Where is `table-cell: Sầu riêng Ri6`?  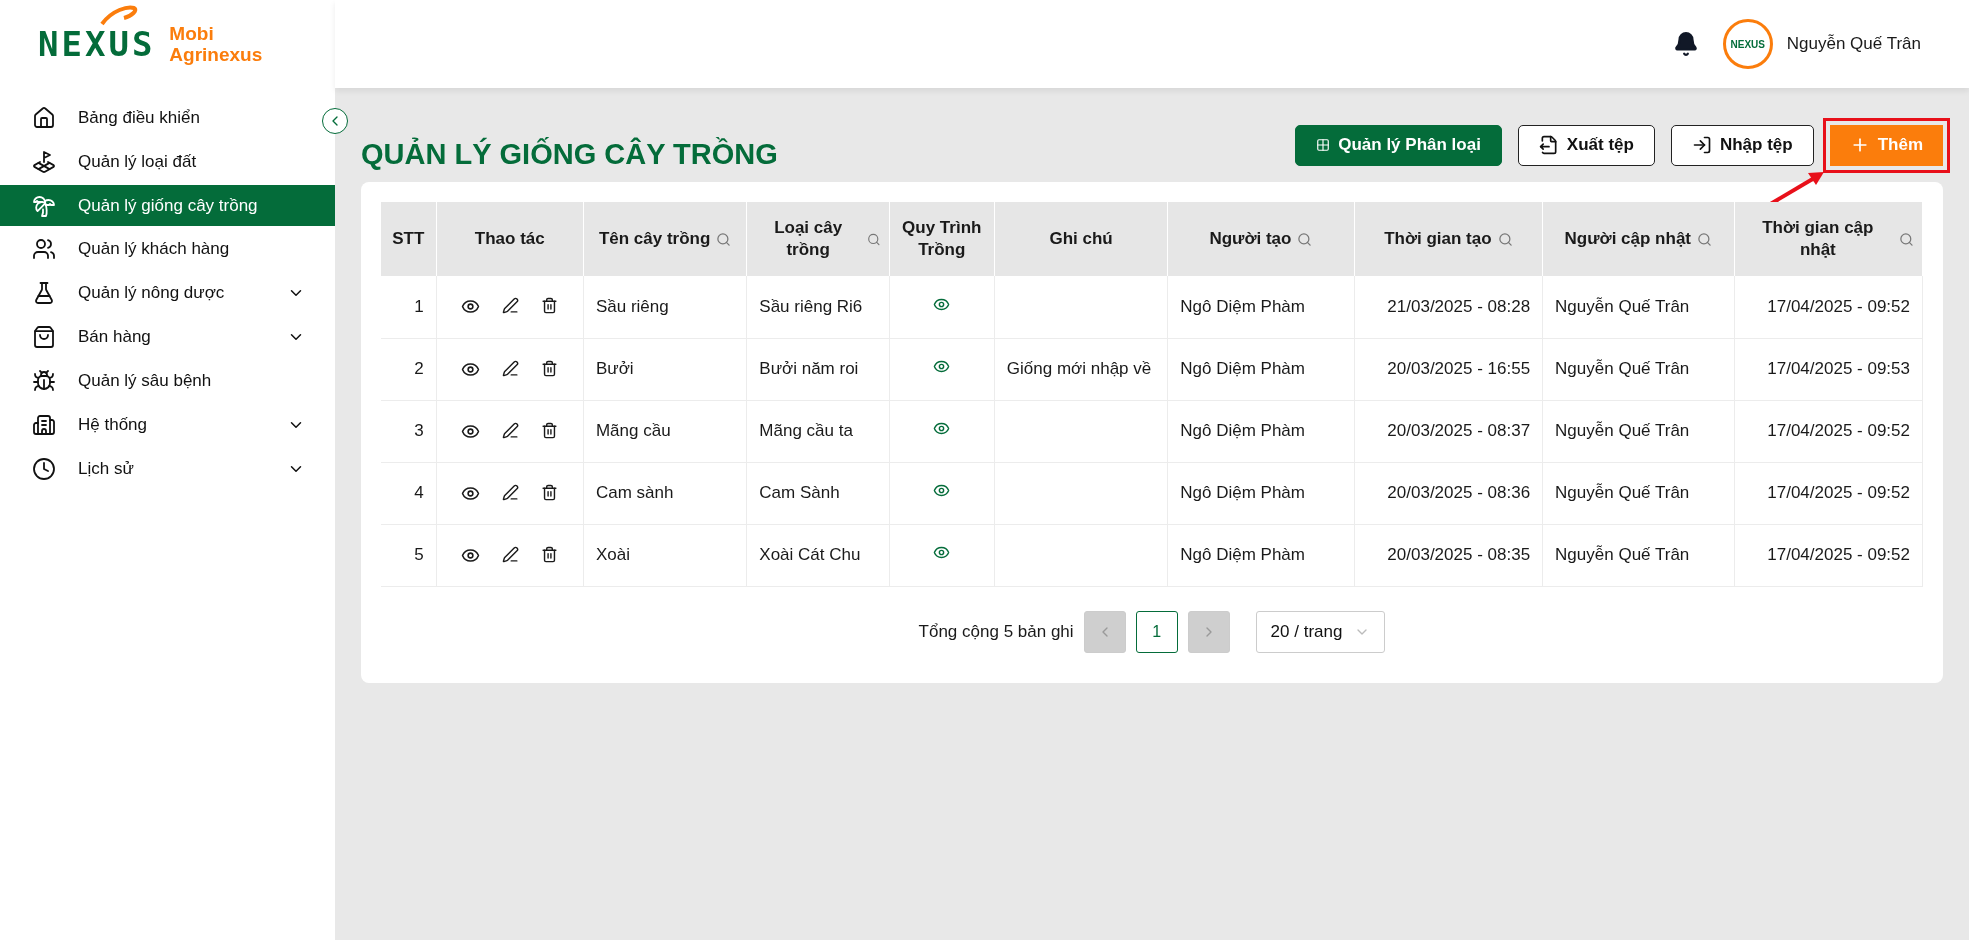
table-cell: Sầu riêng Ri6 is located at coordinates (818, 307).